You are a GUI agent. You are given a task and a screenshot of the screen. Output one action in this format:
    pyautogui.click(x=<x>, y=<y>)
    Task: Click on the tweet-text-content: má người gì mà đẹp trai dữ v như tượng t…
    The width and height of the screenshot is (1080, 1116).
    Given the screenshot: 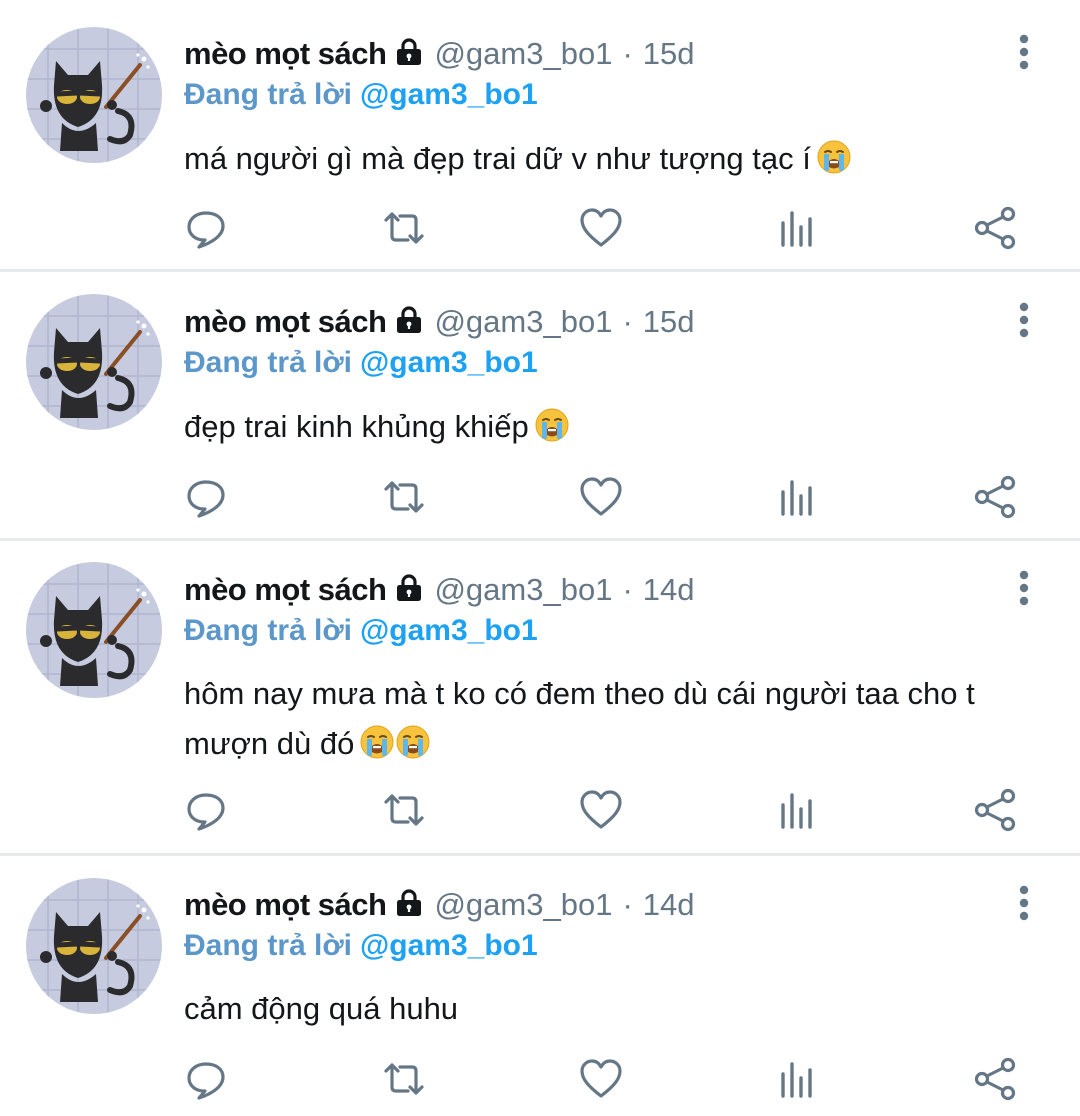 What is the action you would take?
    pyautogui.click(x=497, y=158)
    